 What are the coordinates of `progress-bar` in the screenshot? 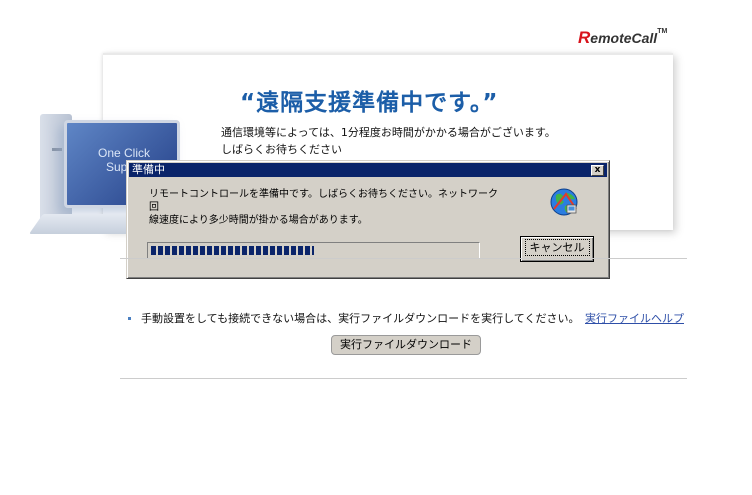 It's located at (313, 250).